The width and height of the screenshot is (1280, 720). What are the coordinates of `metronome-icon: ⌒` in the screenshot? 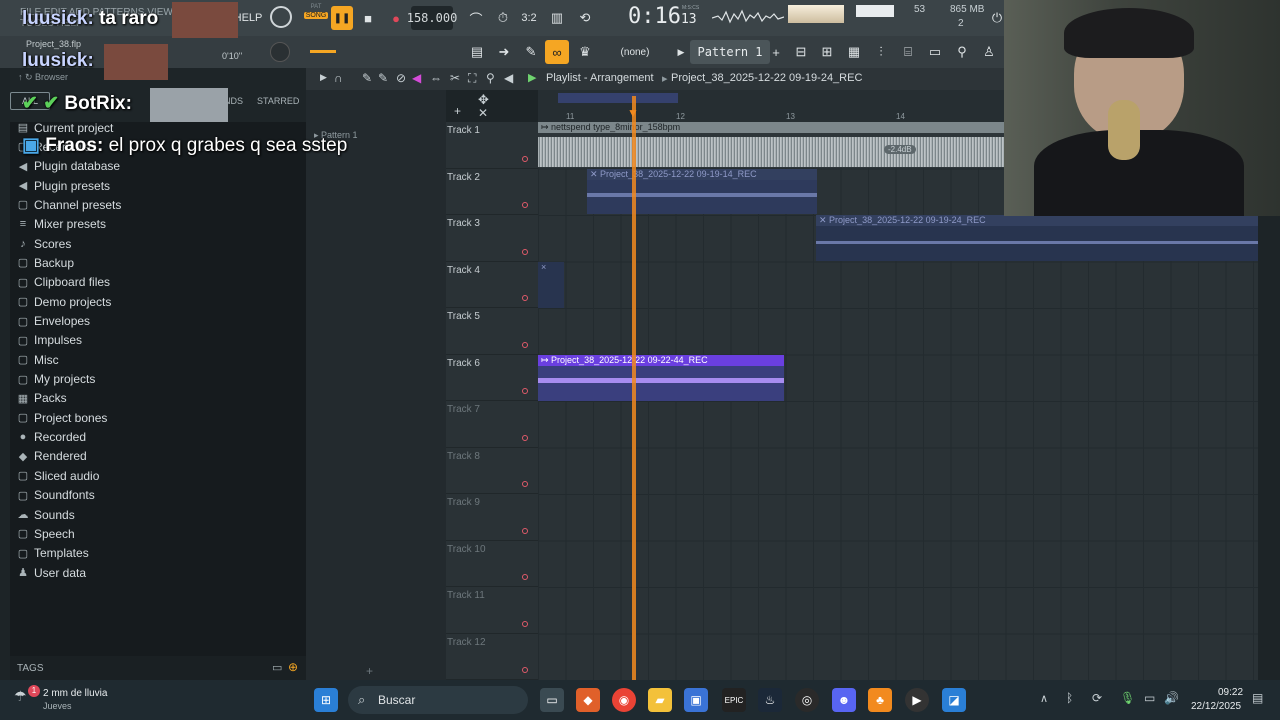 It's located at (476, 18).